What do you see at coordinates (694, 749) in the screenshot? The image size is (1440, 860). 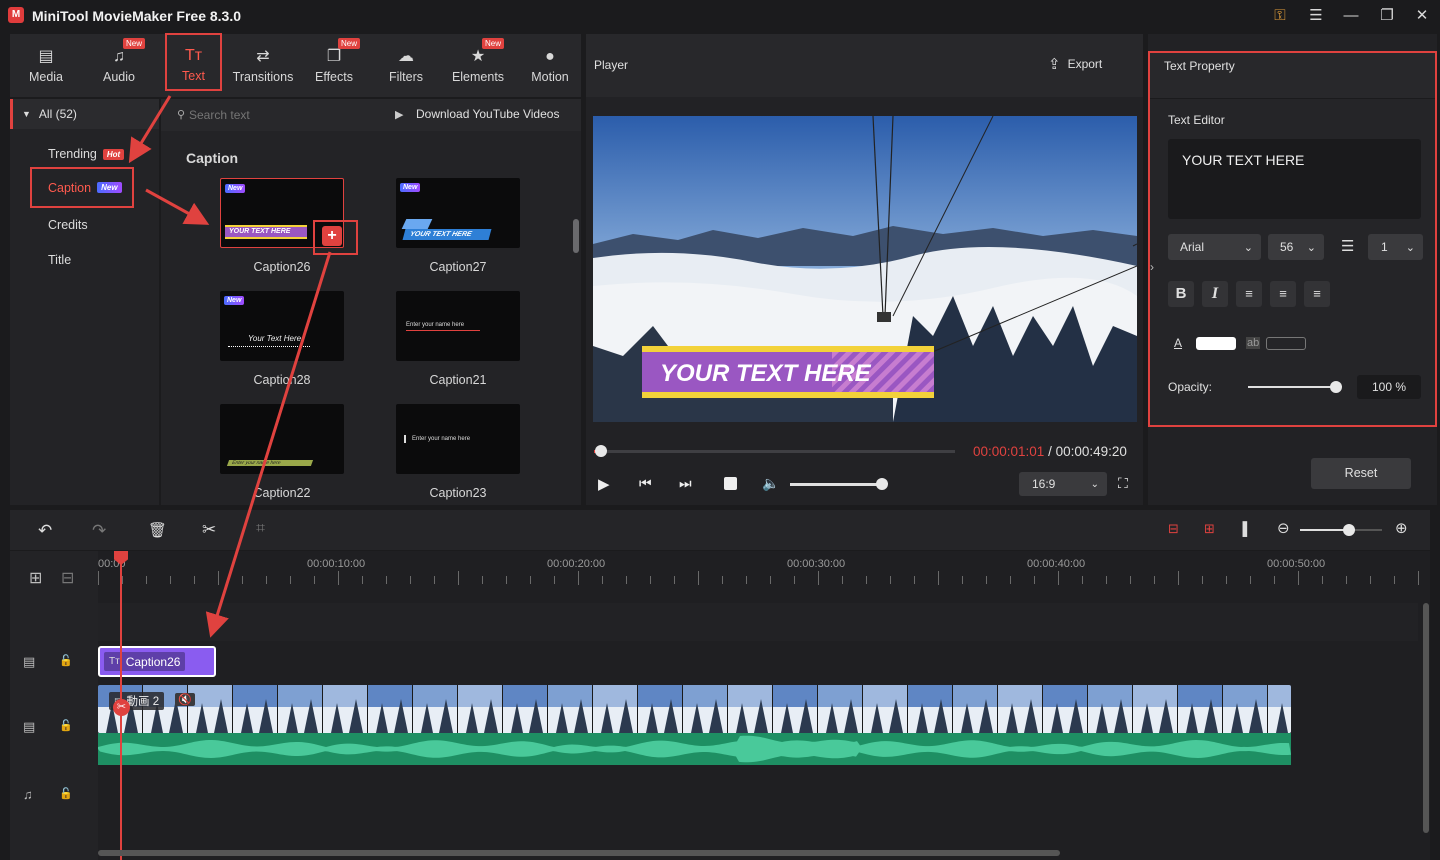 I see `audio-waveform` at bounding box center [694, 749].